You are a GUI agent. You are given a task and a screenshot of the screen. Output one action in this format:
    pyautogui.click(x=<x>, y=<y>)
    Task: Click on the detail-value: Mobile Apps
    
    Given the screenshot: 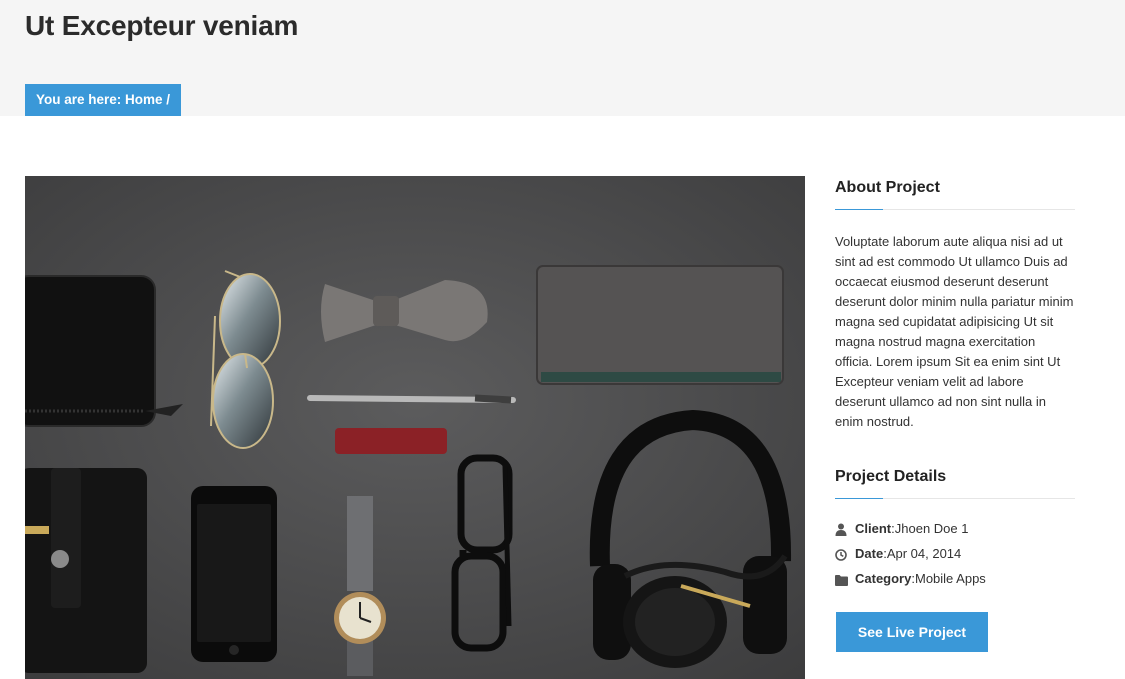 What is the action you would take?
    pyautogui.click(x=950, y=578)
    